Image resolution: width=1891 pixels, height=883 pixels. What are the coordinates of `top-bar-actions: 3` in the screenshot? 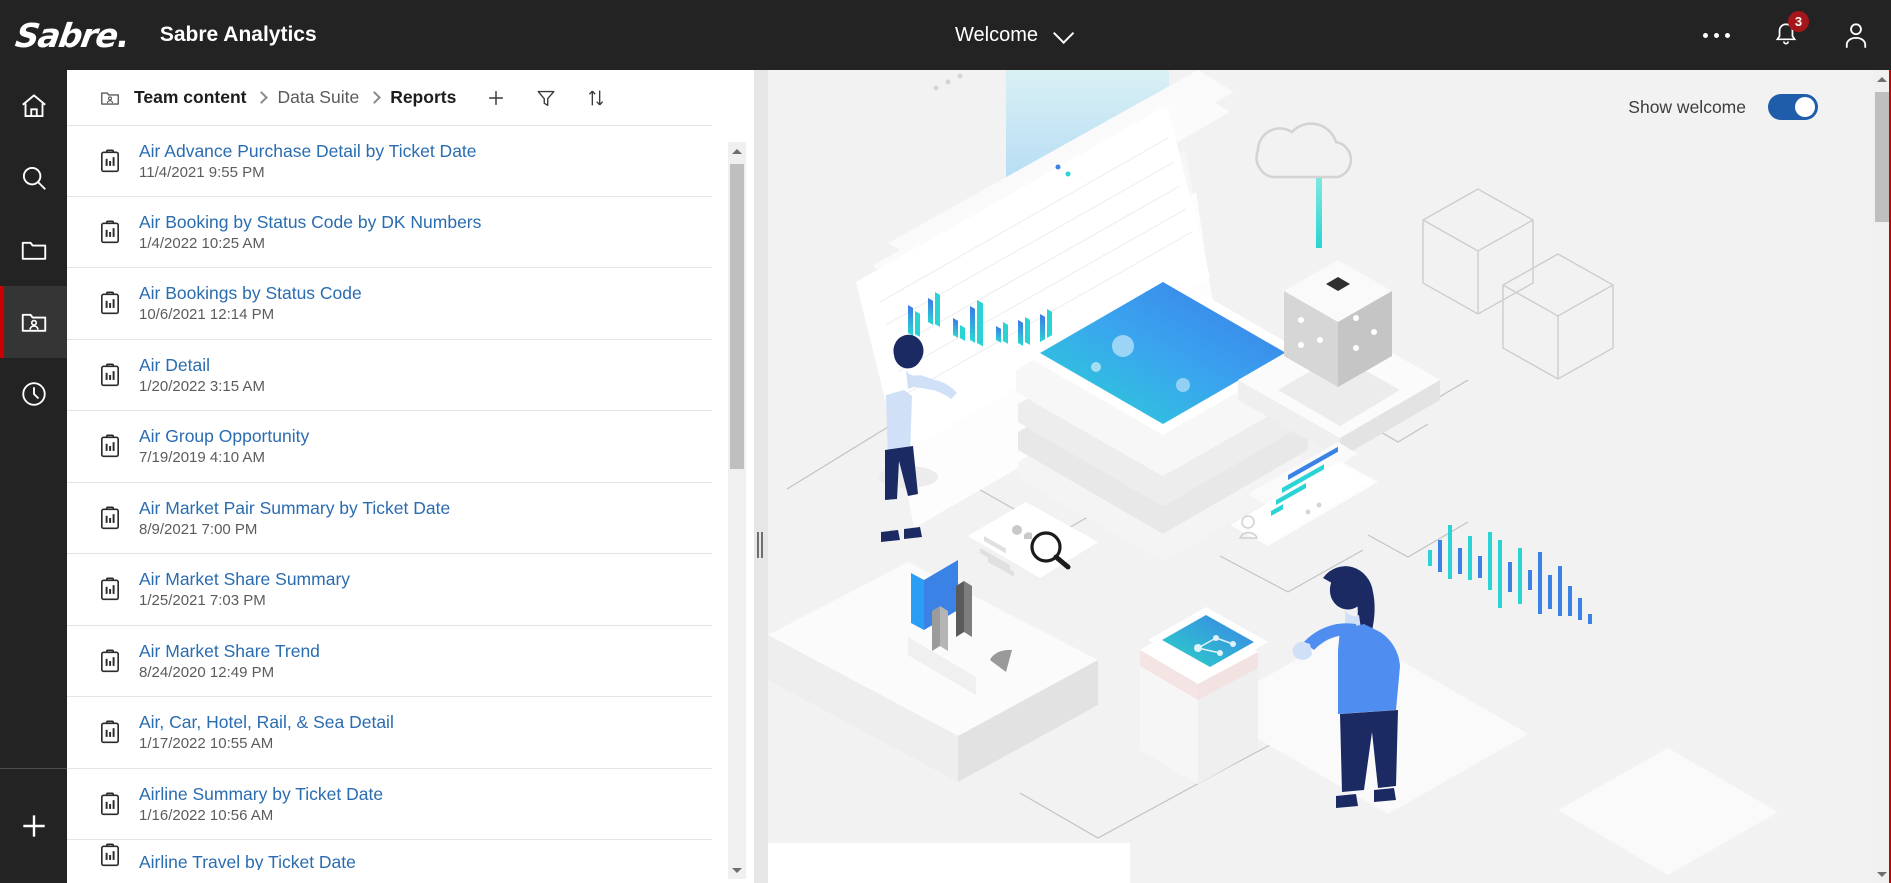 It's located at (1786, 35).